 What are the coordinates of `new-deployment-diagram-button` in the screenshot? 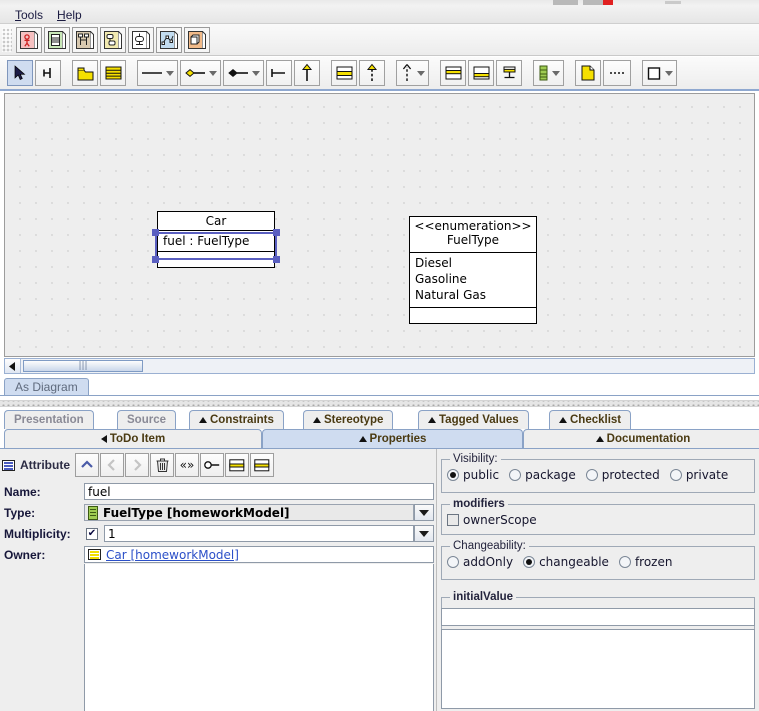 It's located at (197, 39).